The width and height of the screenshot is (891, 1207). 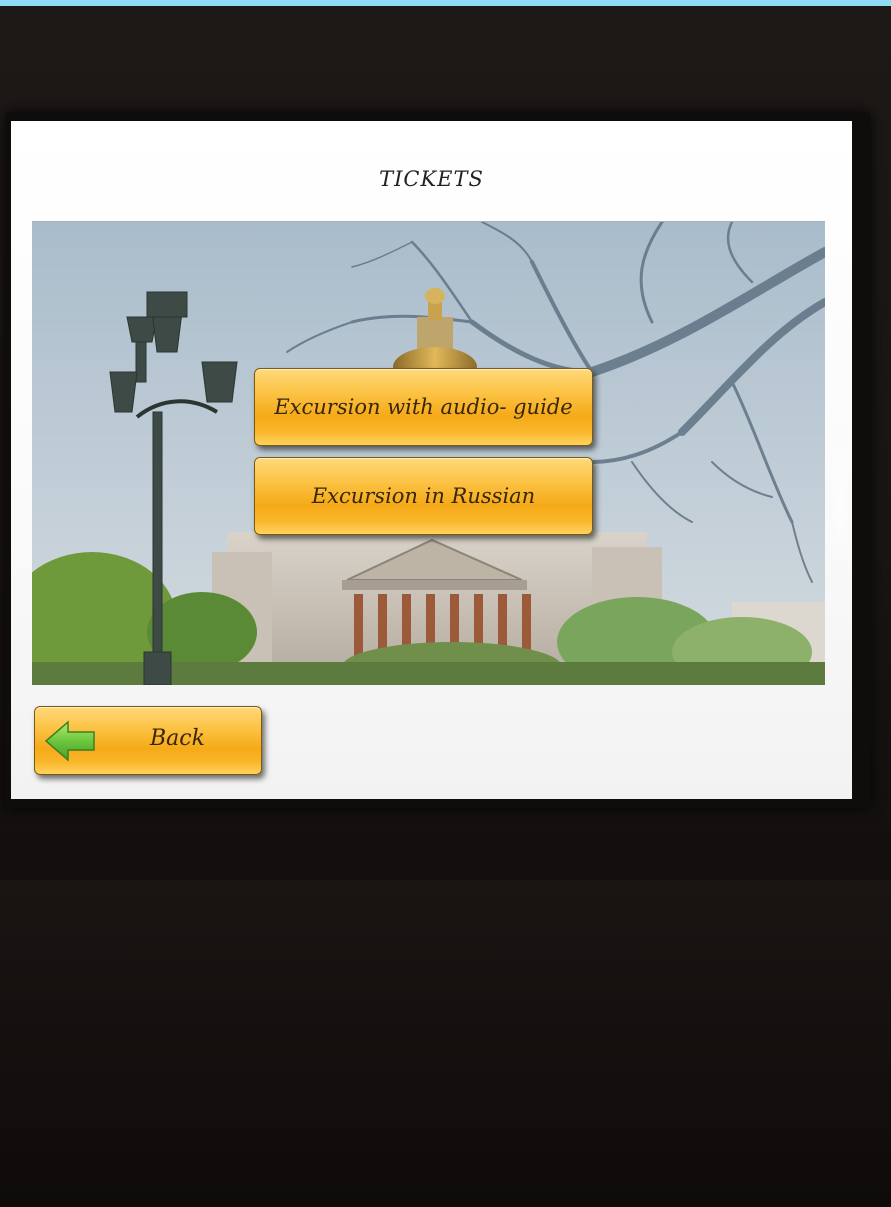 I want to click on screen-glare, so click(x=840, y=501).